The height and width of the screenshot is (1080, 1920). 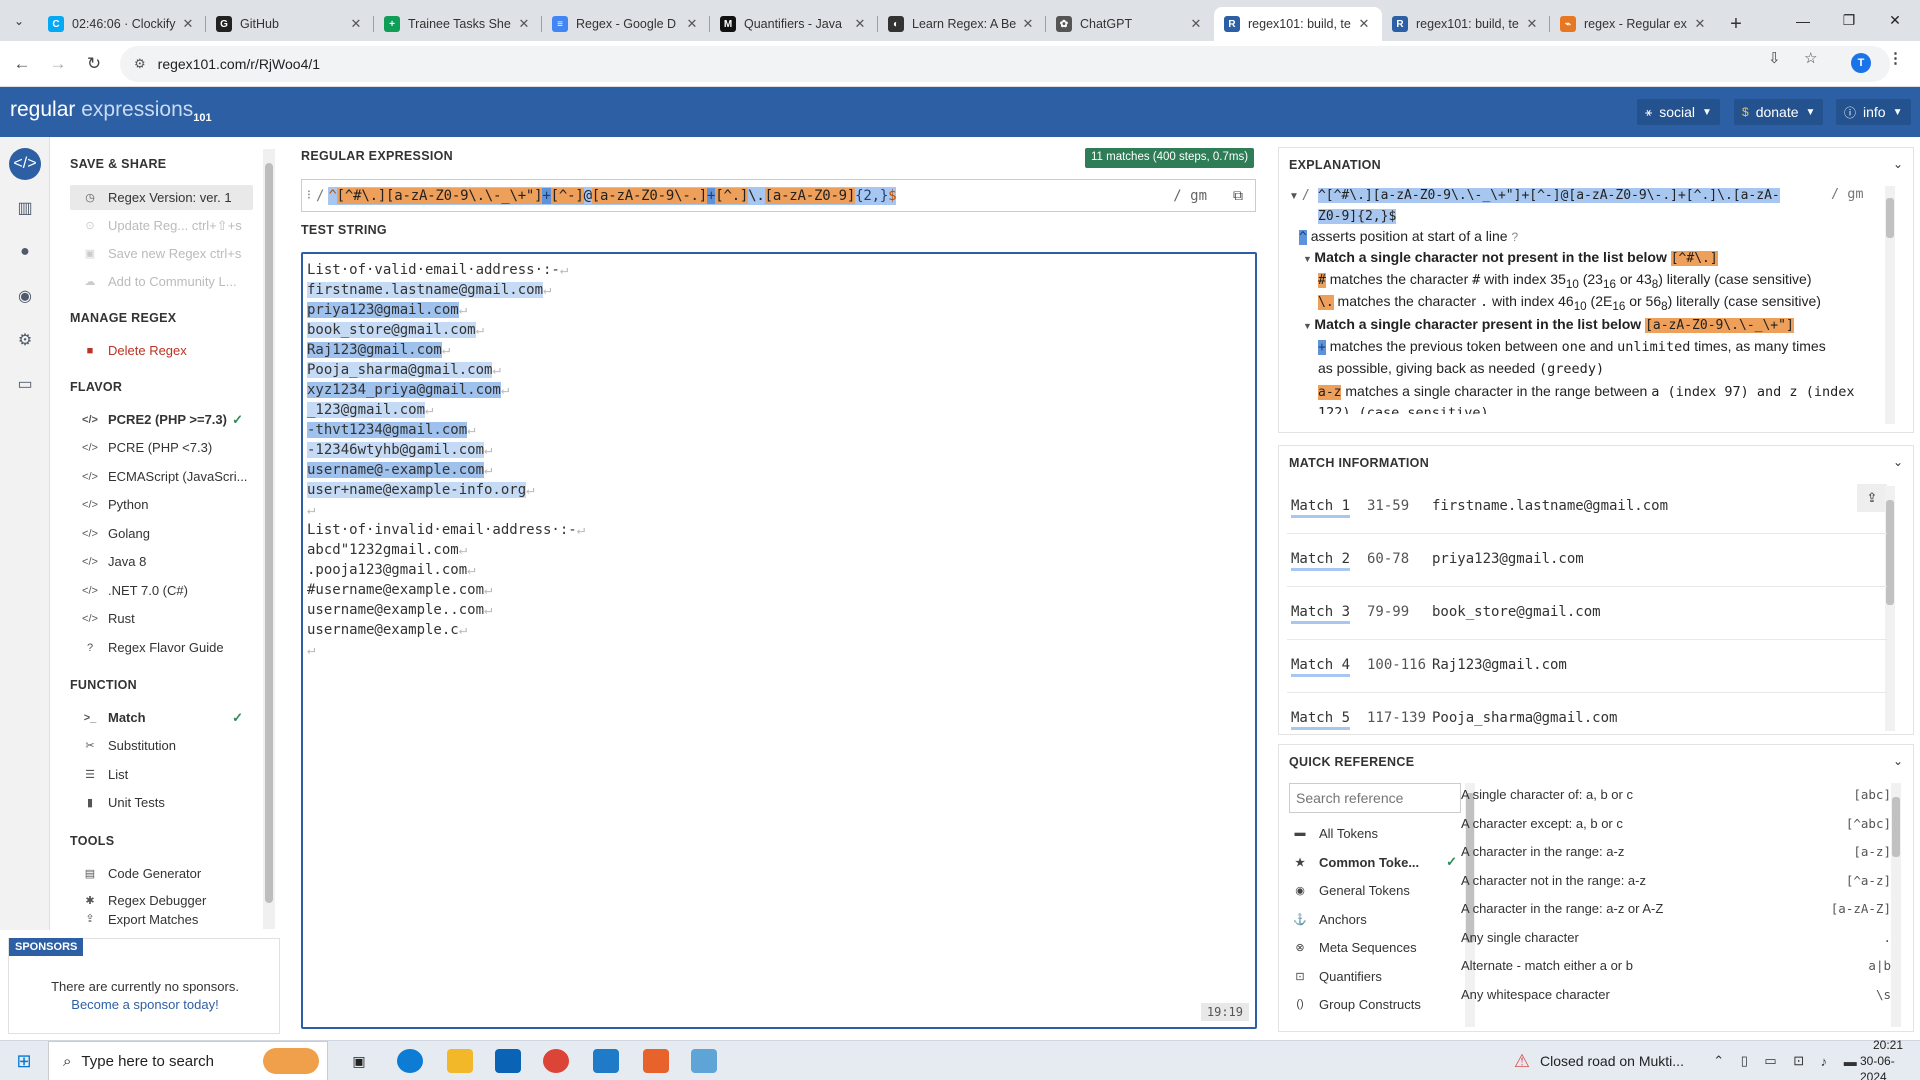 I want to click on install-app-icon: ⇩, so click(x=1774, y=58).